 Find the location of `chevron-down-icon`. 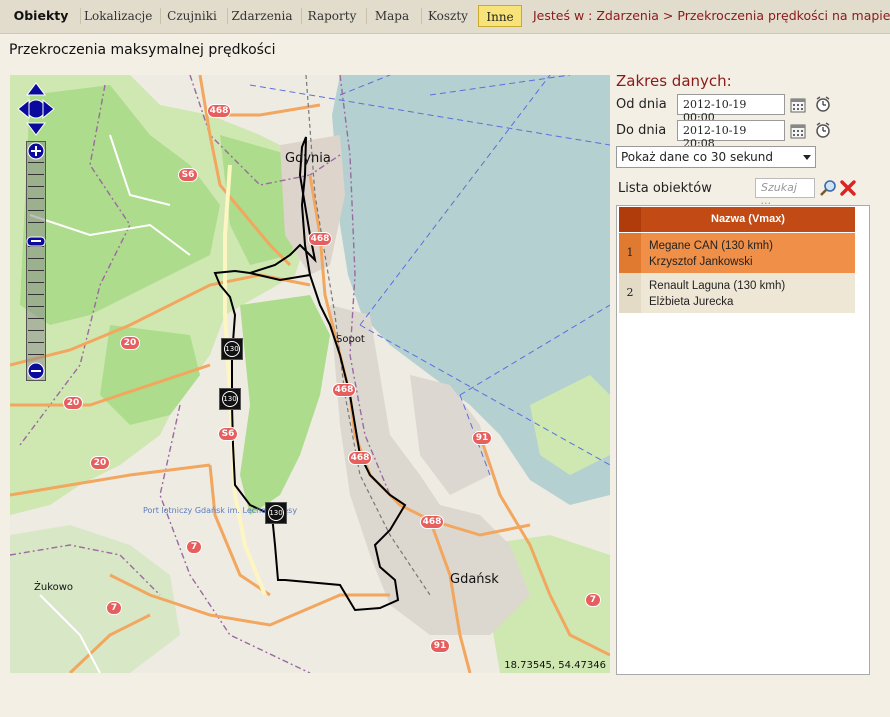

chevron-down-icon is located at coordinates (807, 157).